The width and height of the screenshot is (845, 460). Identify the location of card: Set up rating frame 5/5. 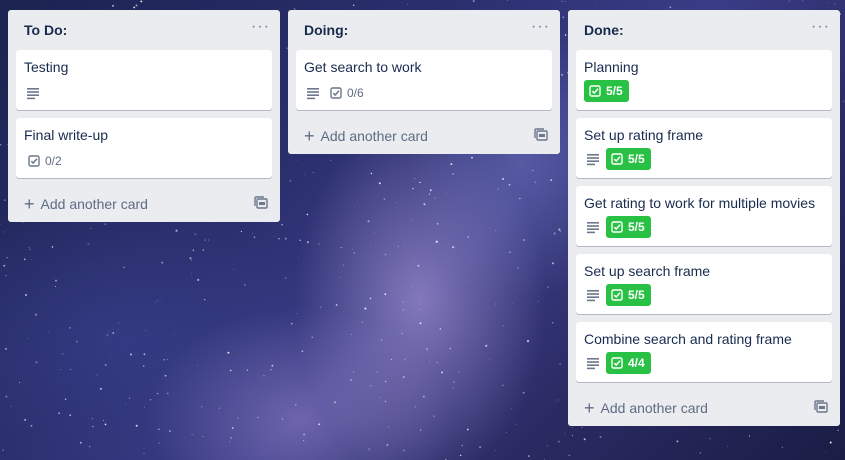
(704, 148).